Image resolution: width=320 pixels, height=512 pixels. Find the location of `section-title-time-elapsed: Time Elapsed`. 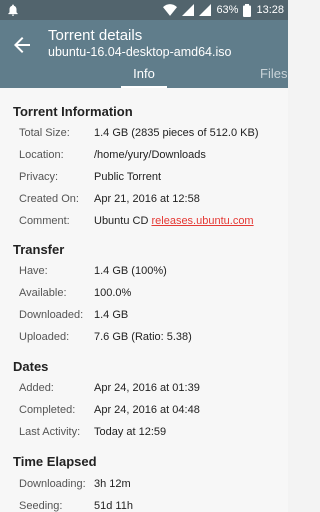

section-title-time-elapsed: Time Elapsed is located at coordinates (55, 461).